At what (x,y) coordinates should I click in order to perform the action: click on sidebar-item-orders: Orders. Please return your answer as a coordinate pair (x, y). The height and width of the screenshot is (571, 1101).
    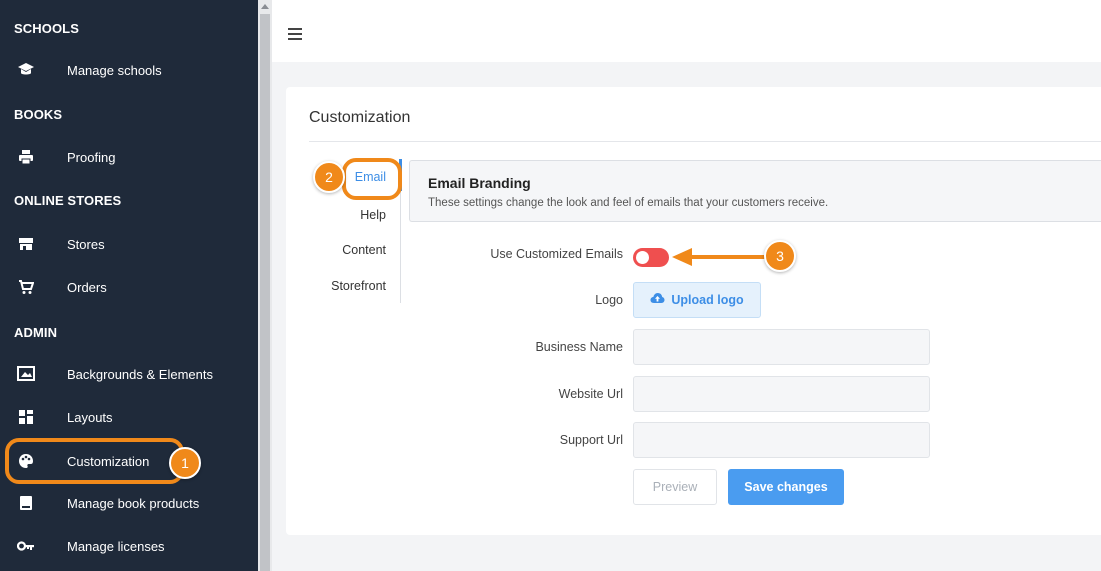
    Looking at the image, I should click on (129, 287).